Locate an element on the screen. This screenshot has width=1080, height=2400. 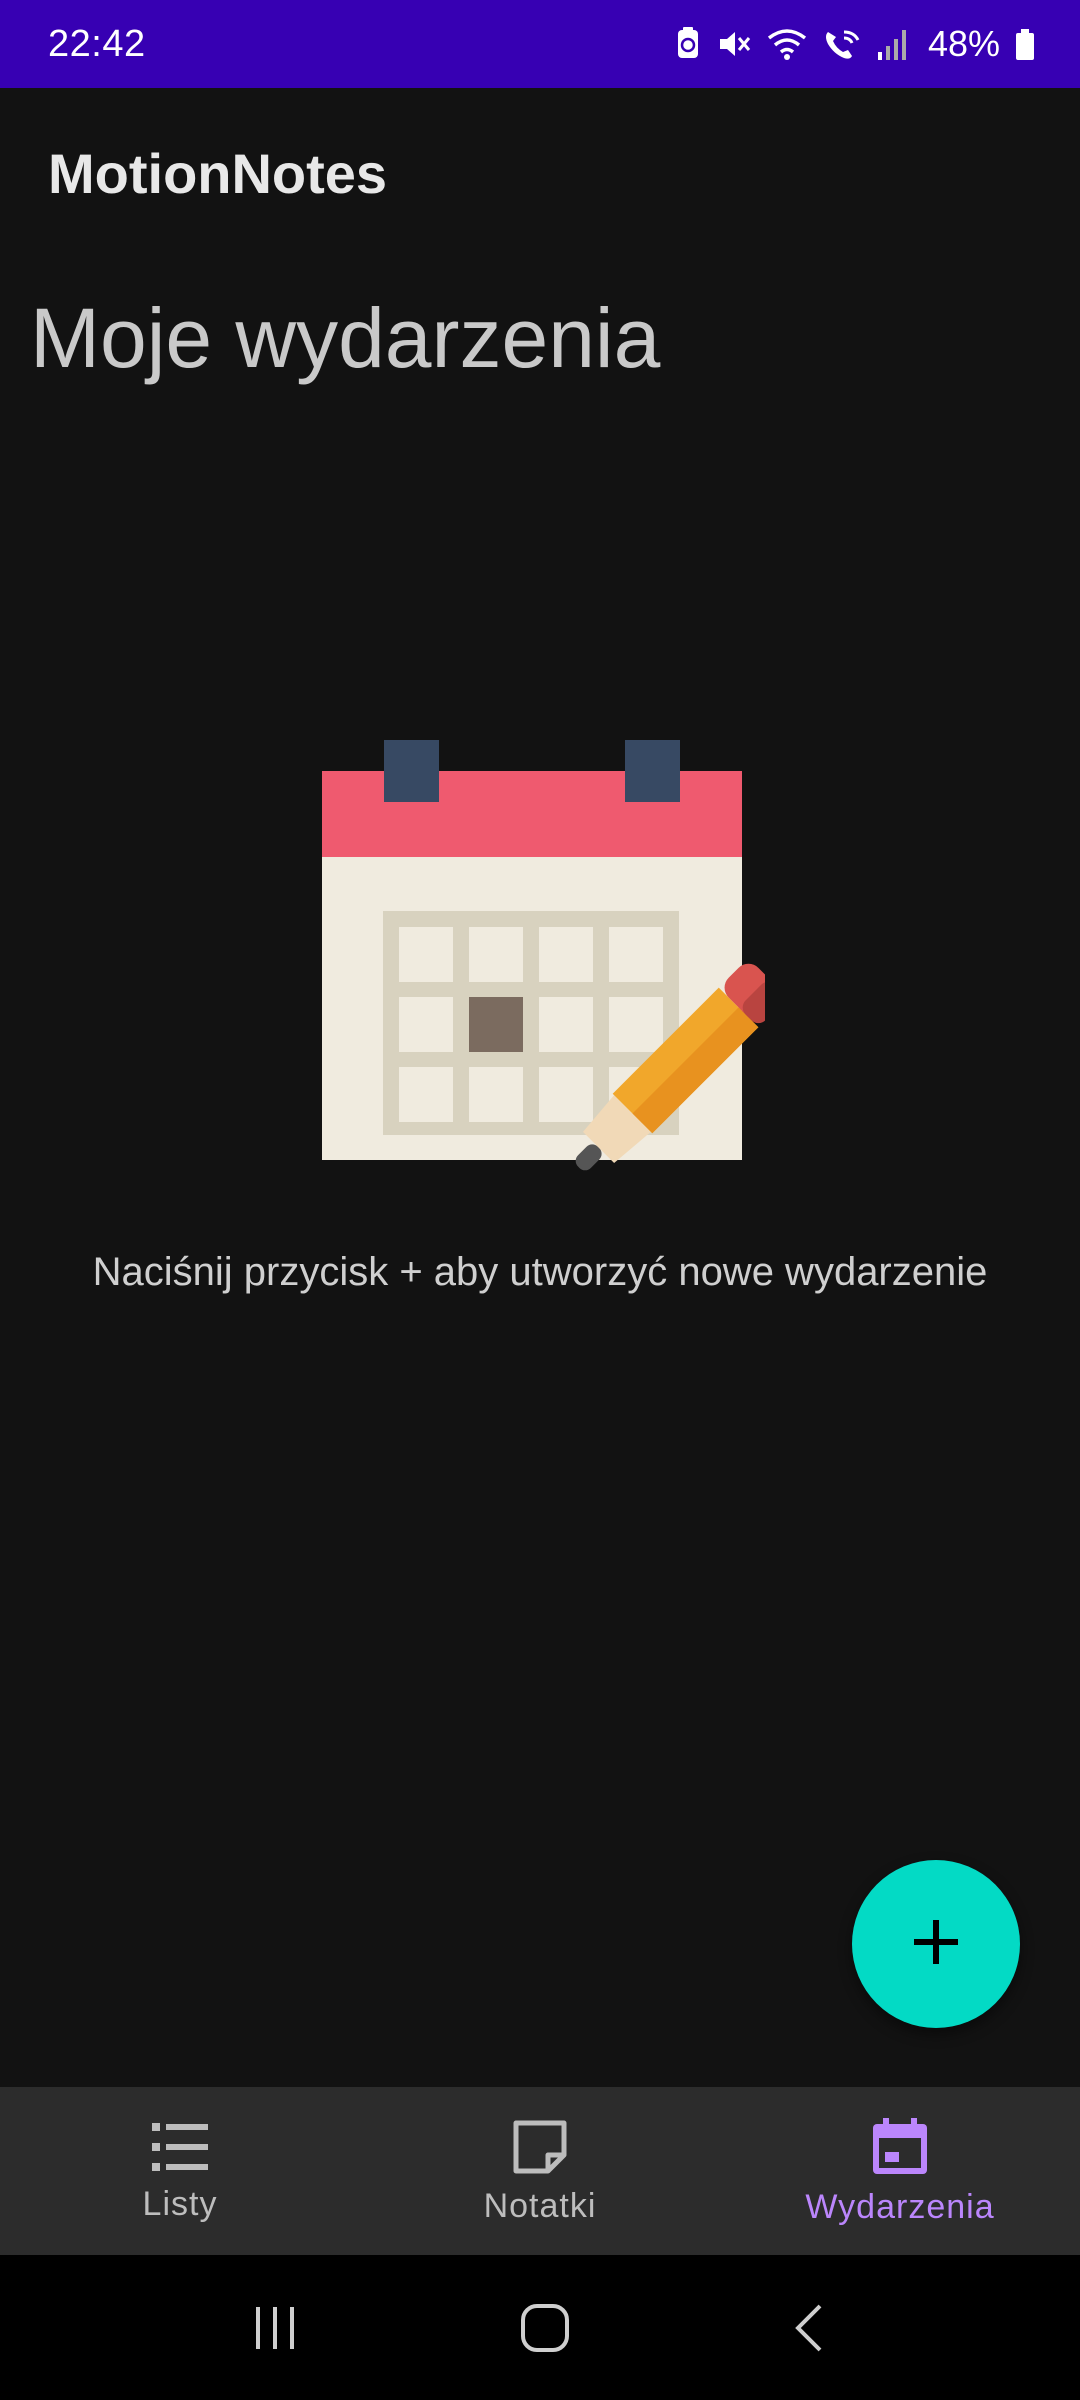
battery-percent: 48% is located at coordinates (963, 43).